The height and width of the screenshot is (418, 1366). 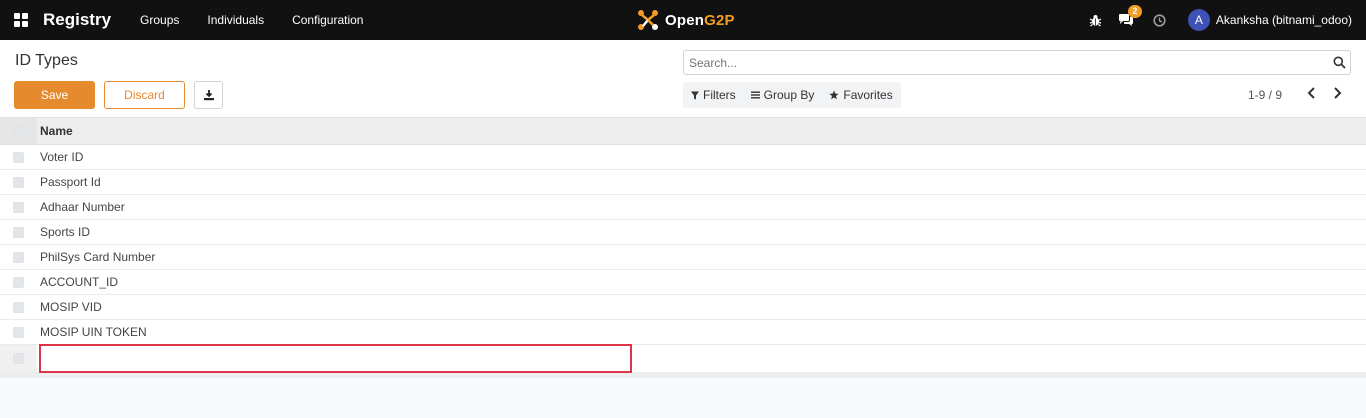 What do you see at coordinates (648, 20) in the screenshot?
I see `openg2p-logo-icon` at bounding box center [648, 20].